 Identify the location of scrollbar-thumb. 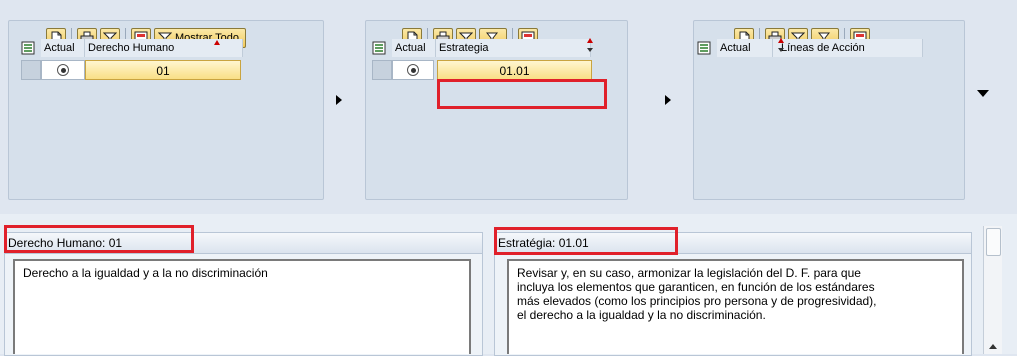
(993, 242).